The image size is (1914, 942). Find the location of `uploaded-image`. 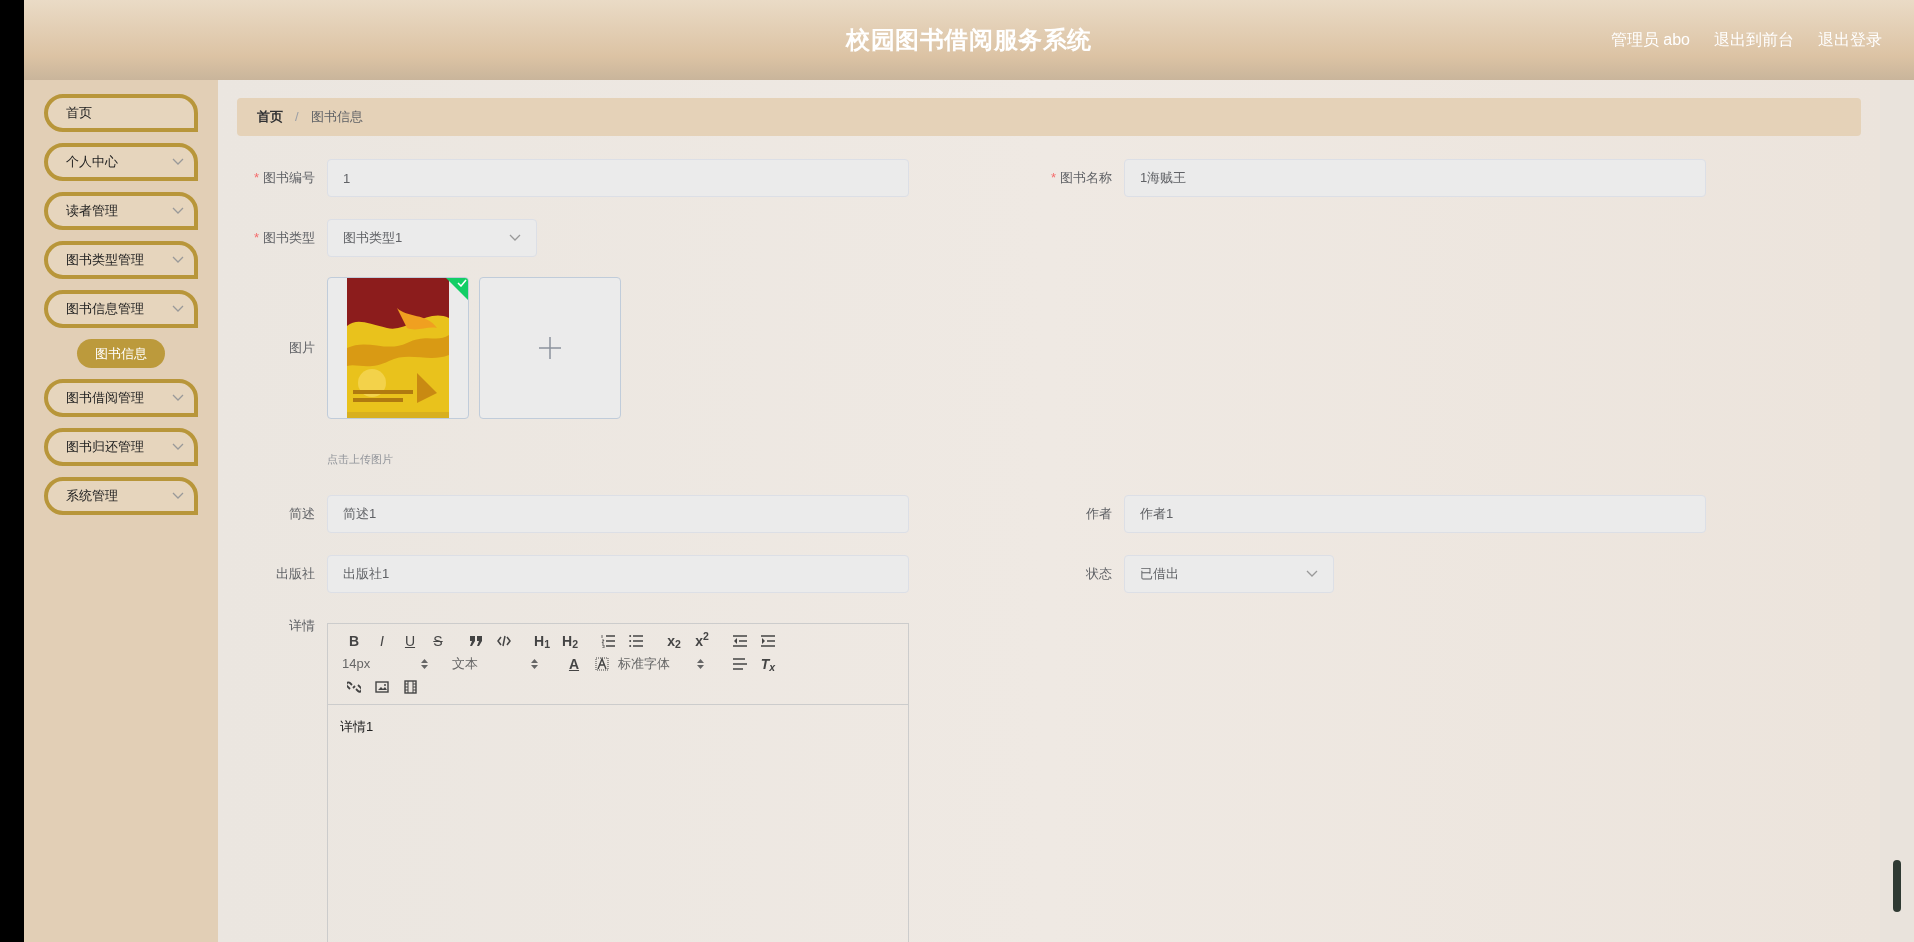

uploaded-image is located at coordinates (398, 348).